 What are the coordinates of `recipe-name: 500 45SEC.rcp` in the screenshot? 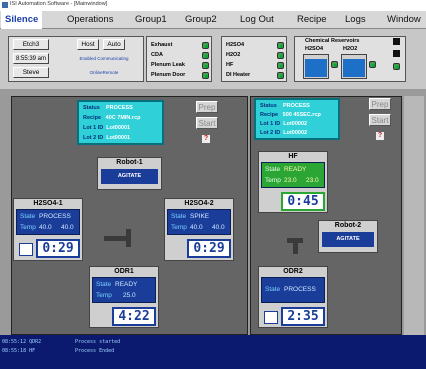 It's located at (301, 115).